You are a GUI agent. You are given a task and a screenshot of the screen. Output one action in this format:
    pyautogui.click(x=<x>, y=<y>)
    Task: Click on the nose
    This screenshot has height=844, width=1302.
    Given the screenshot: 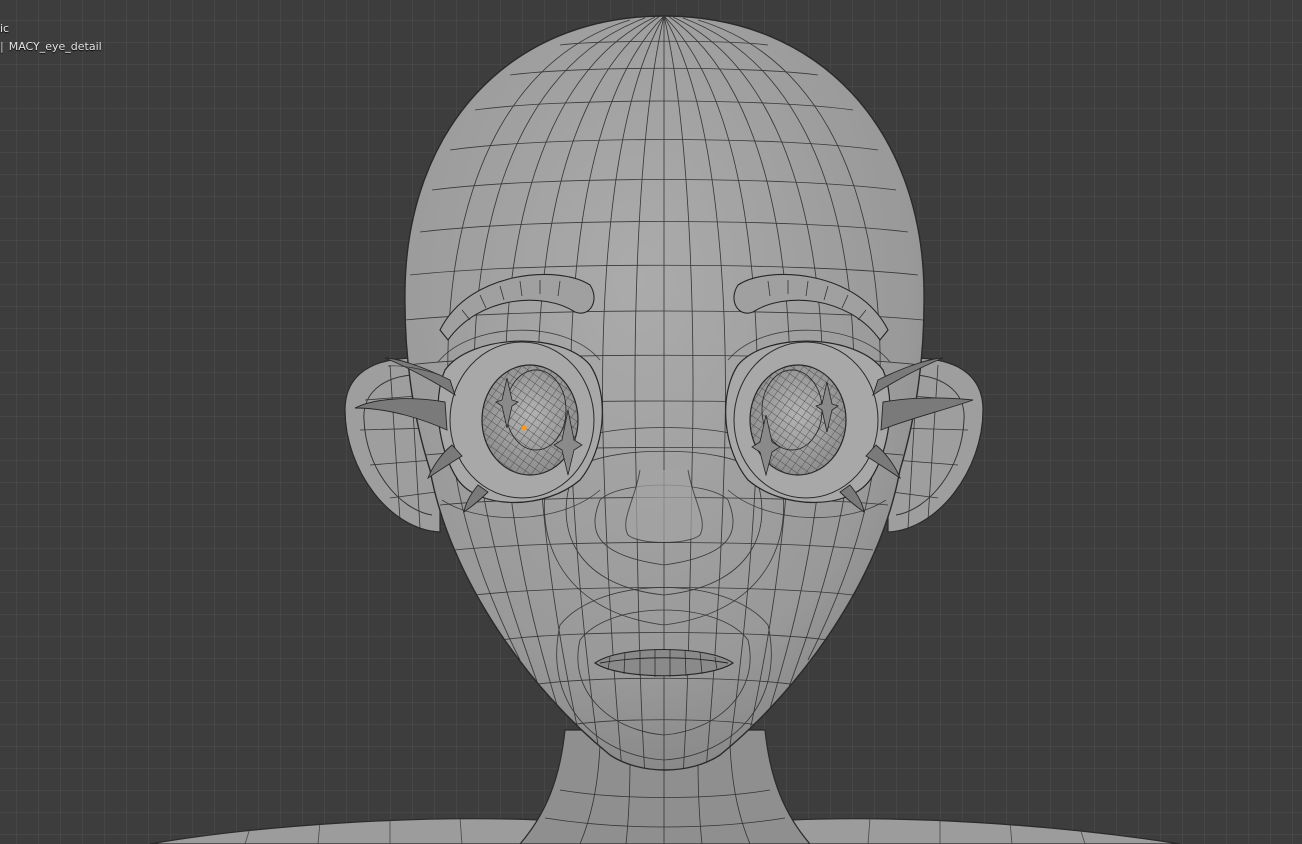 What is the action you would take?
    pyautogui.click(x=664, y=506)
    